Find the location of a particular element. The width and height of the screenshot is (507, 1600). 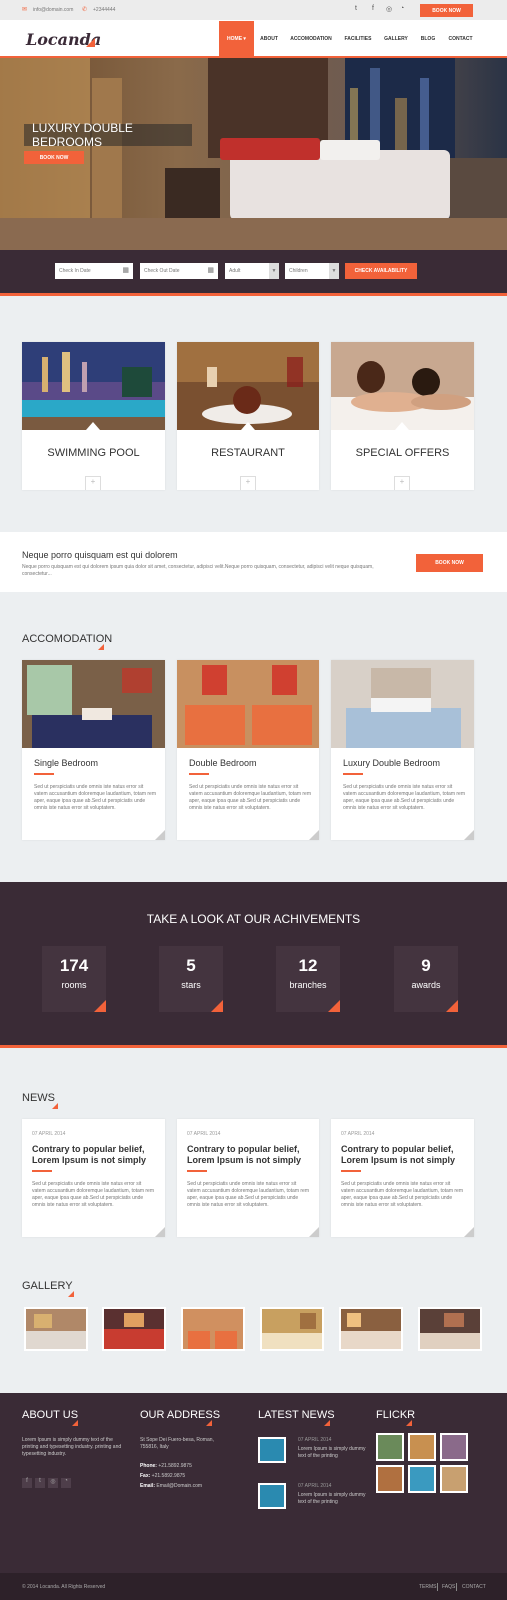

check-availability-button: CHECK AVAILABILITY is located at coordinates (381, 271).